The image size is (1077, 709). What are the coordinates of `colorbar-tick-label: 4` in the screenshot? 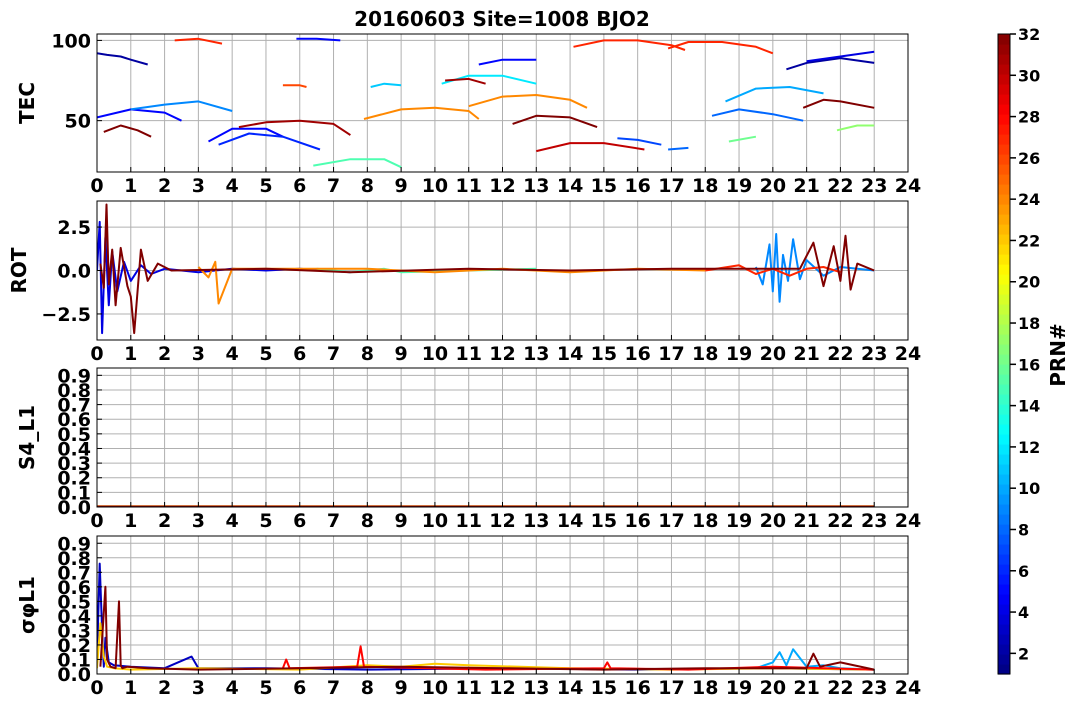 It's located at (1023, 612).